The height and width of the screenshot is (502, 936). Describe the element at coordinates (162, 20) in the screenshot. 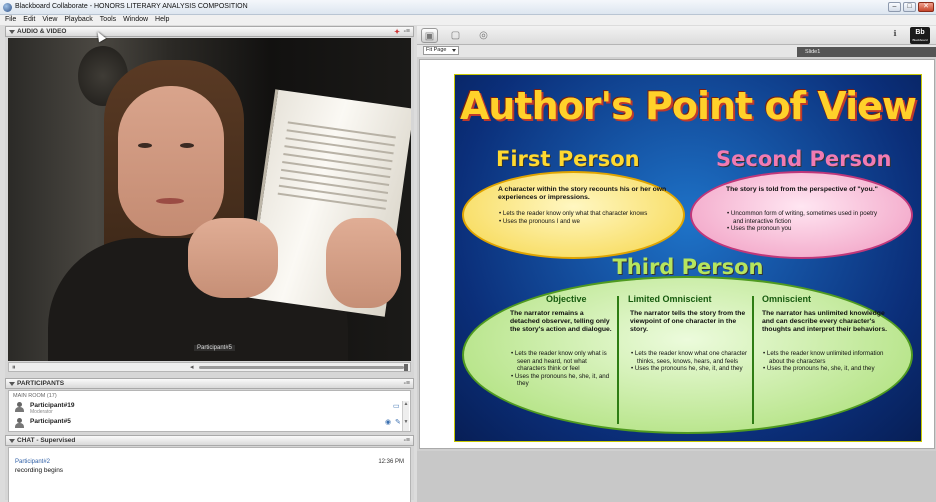

I see `menu-help: Help` at that location.